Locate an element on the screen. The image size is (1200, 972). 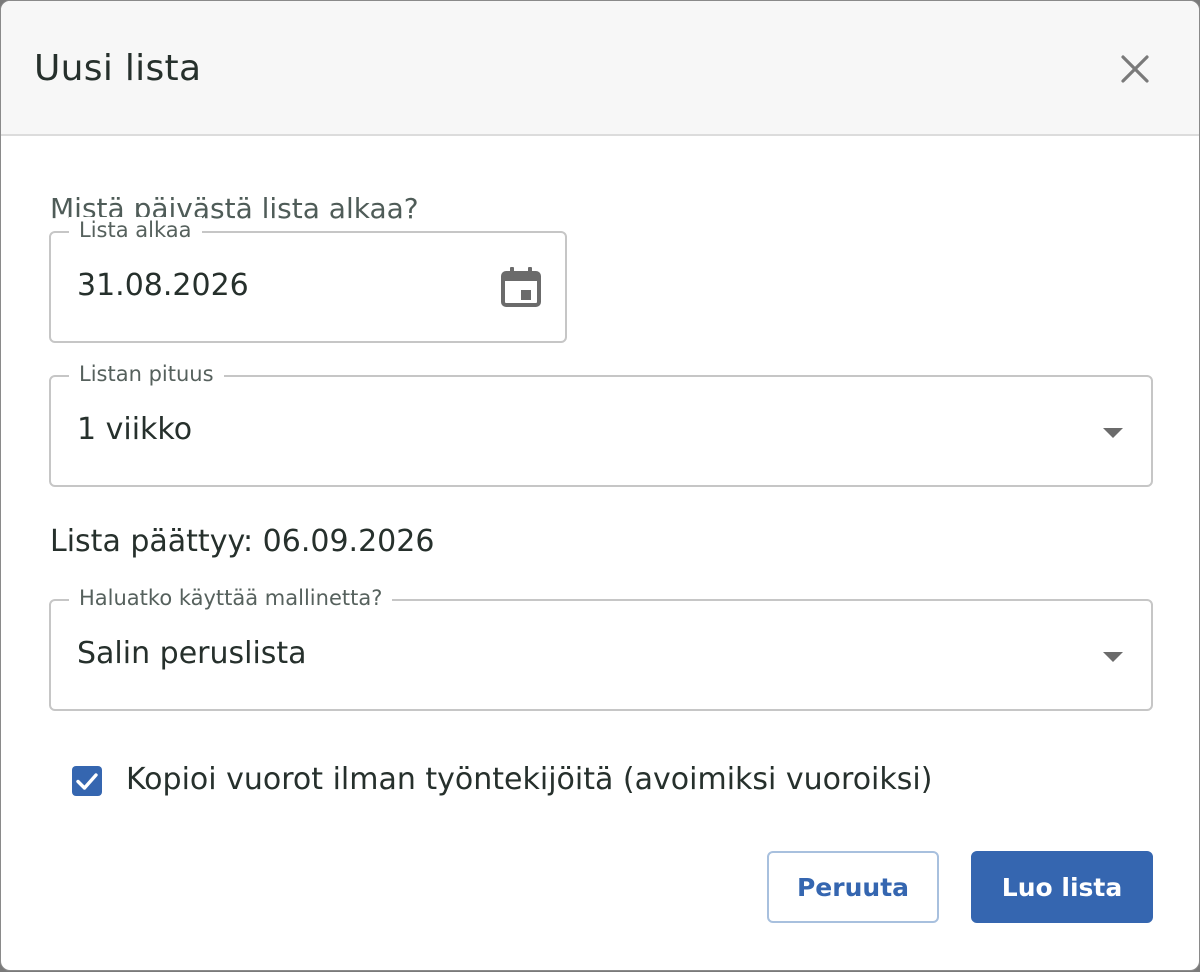
start-date-value: 31.08.2026 is located at coordinates (163, 286).